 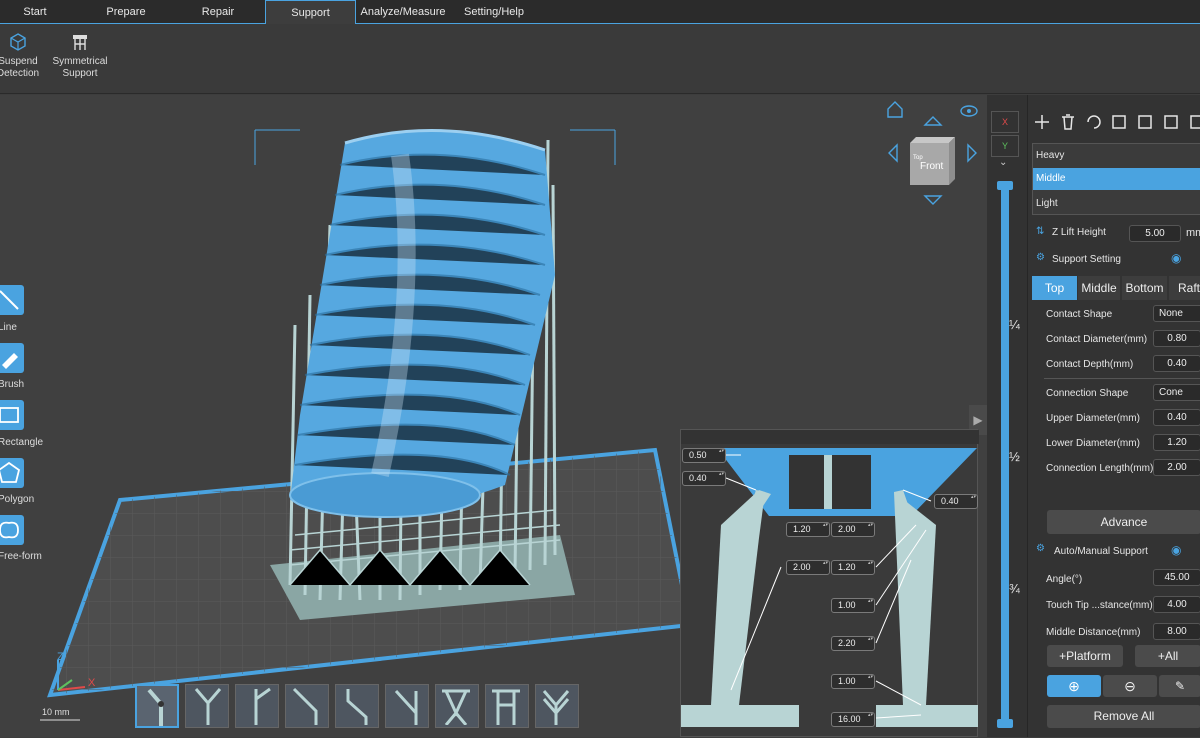 I want to click on panel-action-icons, so click(x=1117, y=122).